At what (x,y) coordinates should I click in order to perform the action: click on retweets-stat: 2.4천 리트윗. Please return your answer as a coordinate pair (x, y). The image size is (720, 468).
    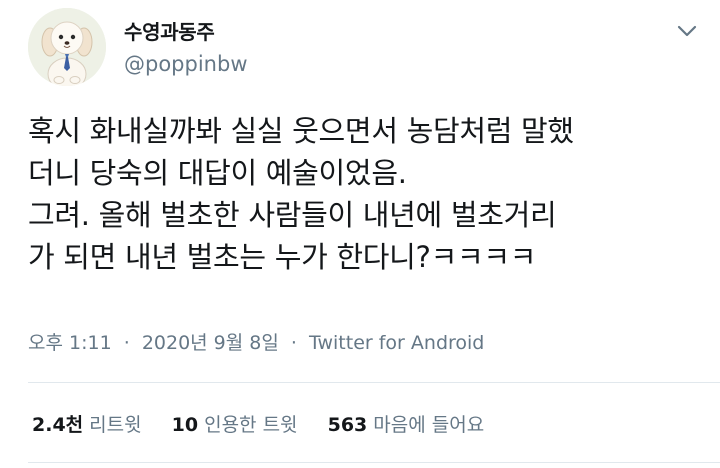
    Looking at the image, I should click on (87, 423).